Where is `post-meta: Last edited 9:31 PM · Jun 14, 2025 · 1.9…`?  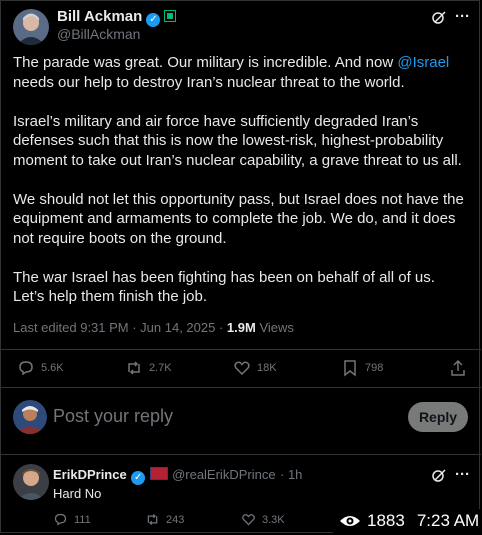 post-meta: Last edited 9:31 PM · Jun 14, 2025 · 1.9… is located at coordinates (153, 327).